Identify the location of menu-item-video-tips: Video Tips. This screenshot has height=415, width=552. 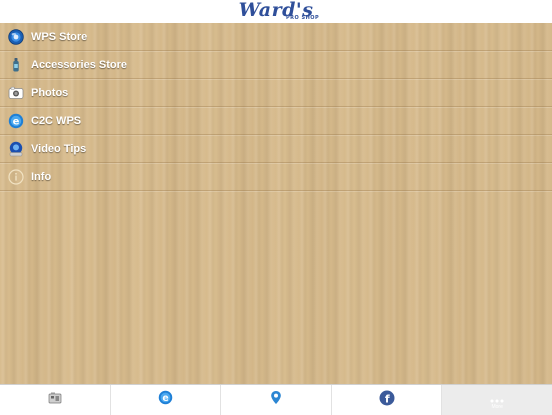
(276, 149).